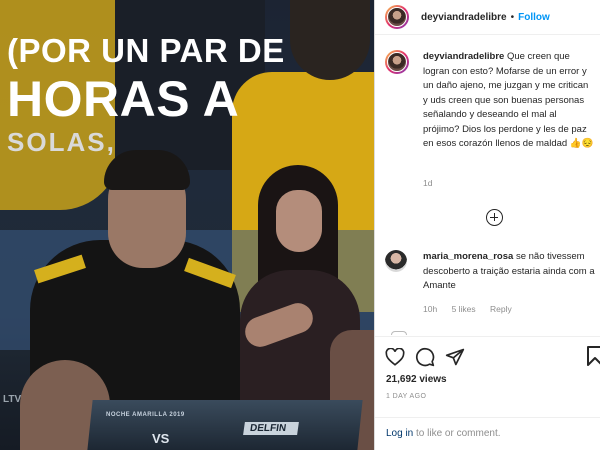 This screenshot has width=600, height=450. What do you see at coordinates (494, 217) in the screenshot?
I see `load-more-comments-icon` at bounding box center [494, 217].